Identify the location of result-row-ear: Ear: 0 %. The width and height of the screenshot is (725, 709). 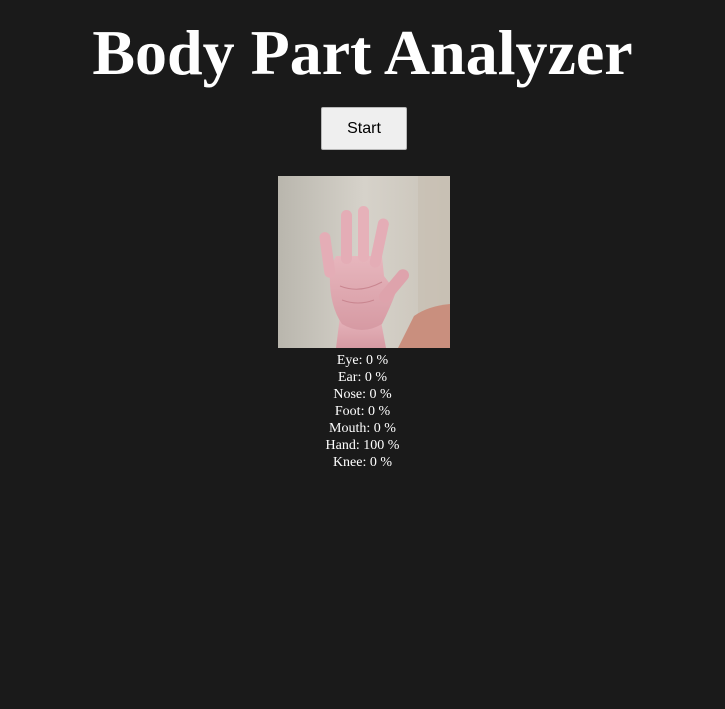
(362, 377).